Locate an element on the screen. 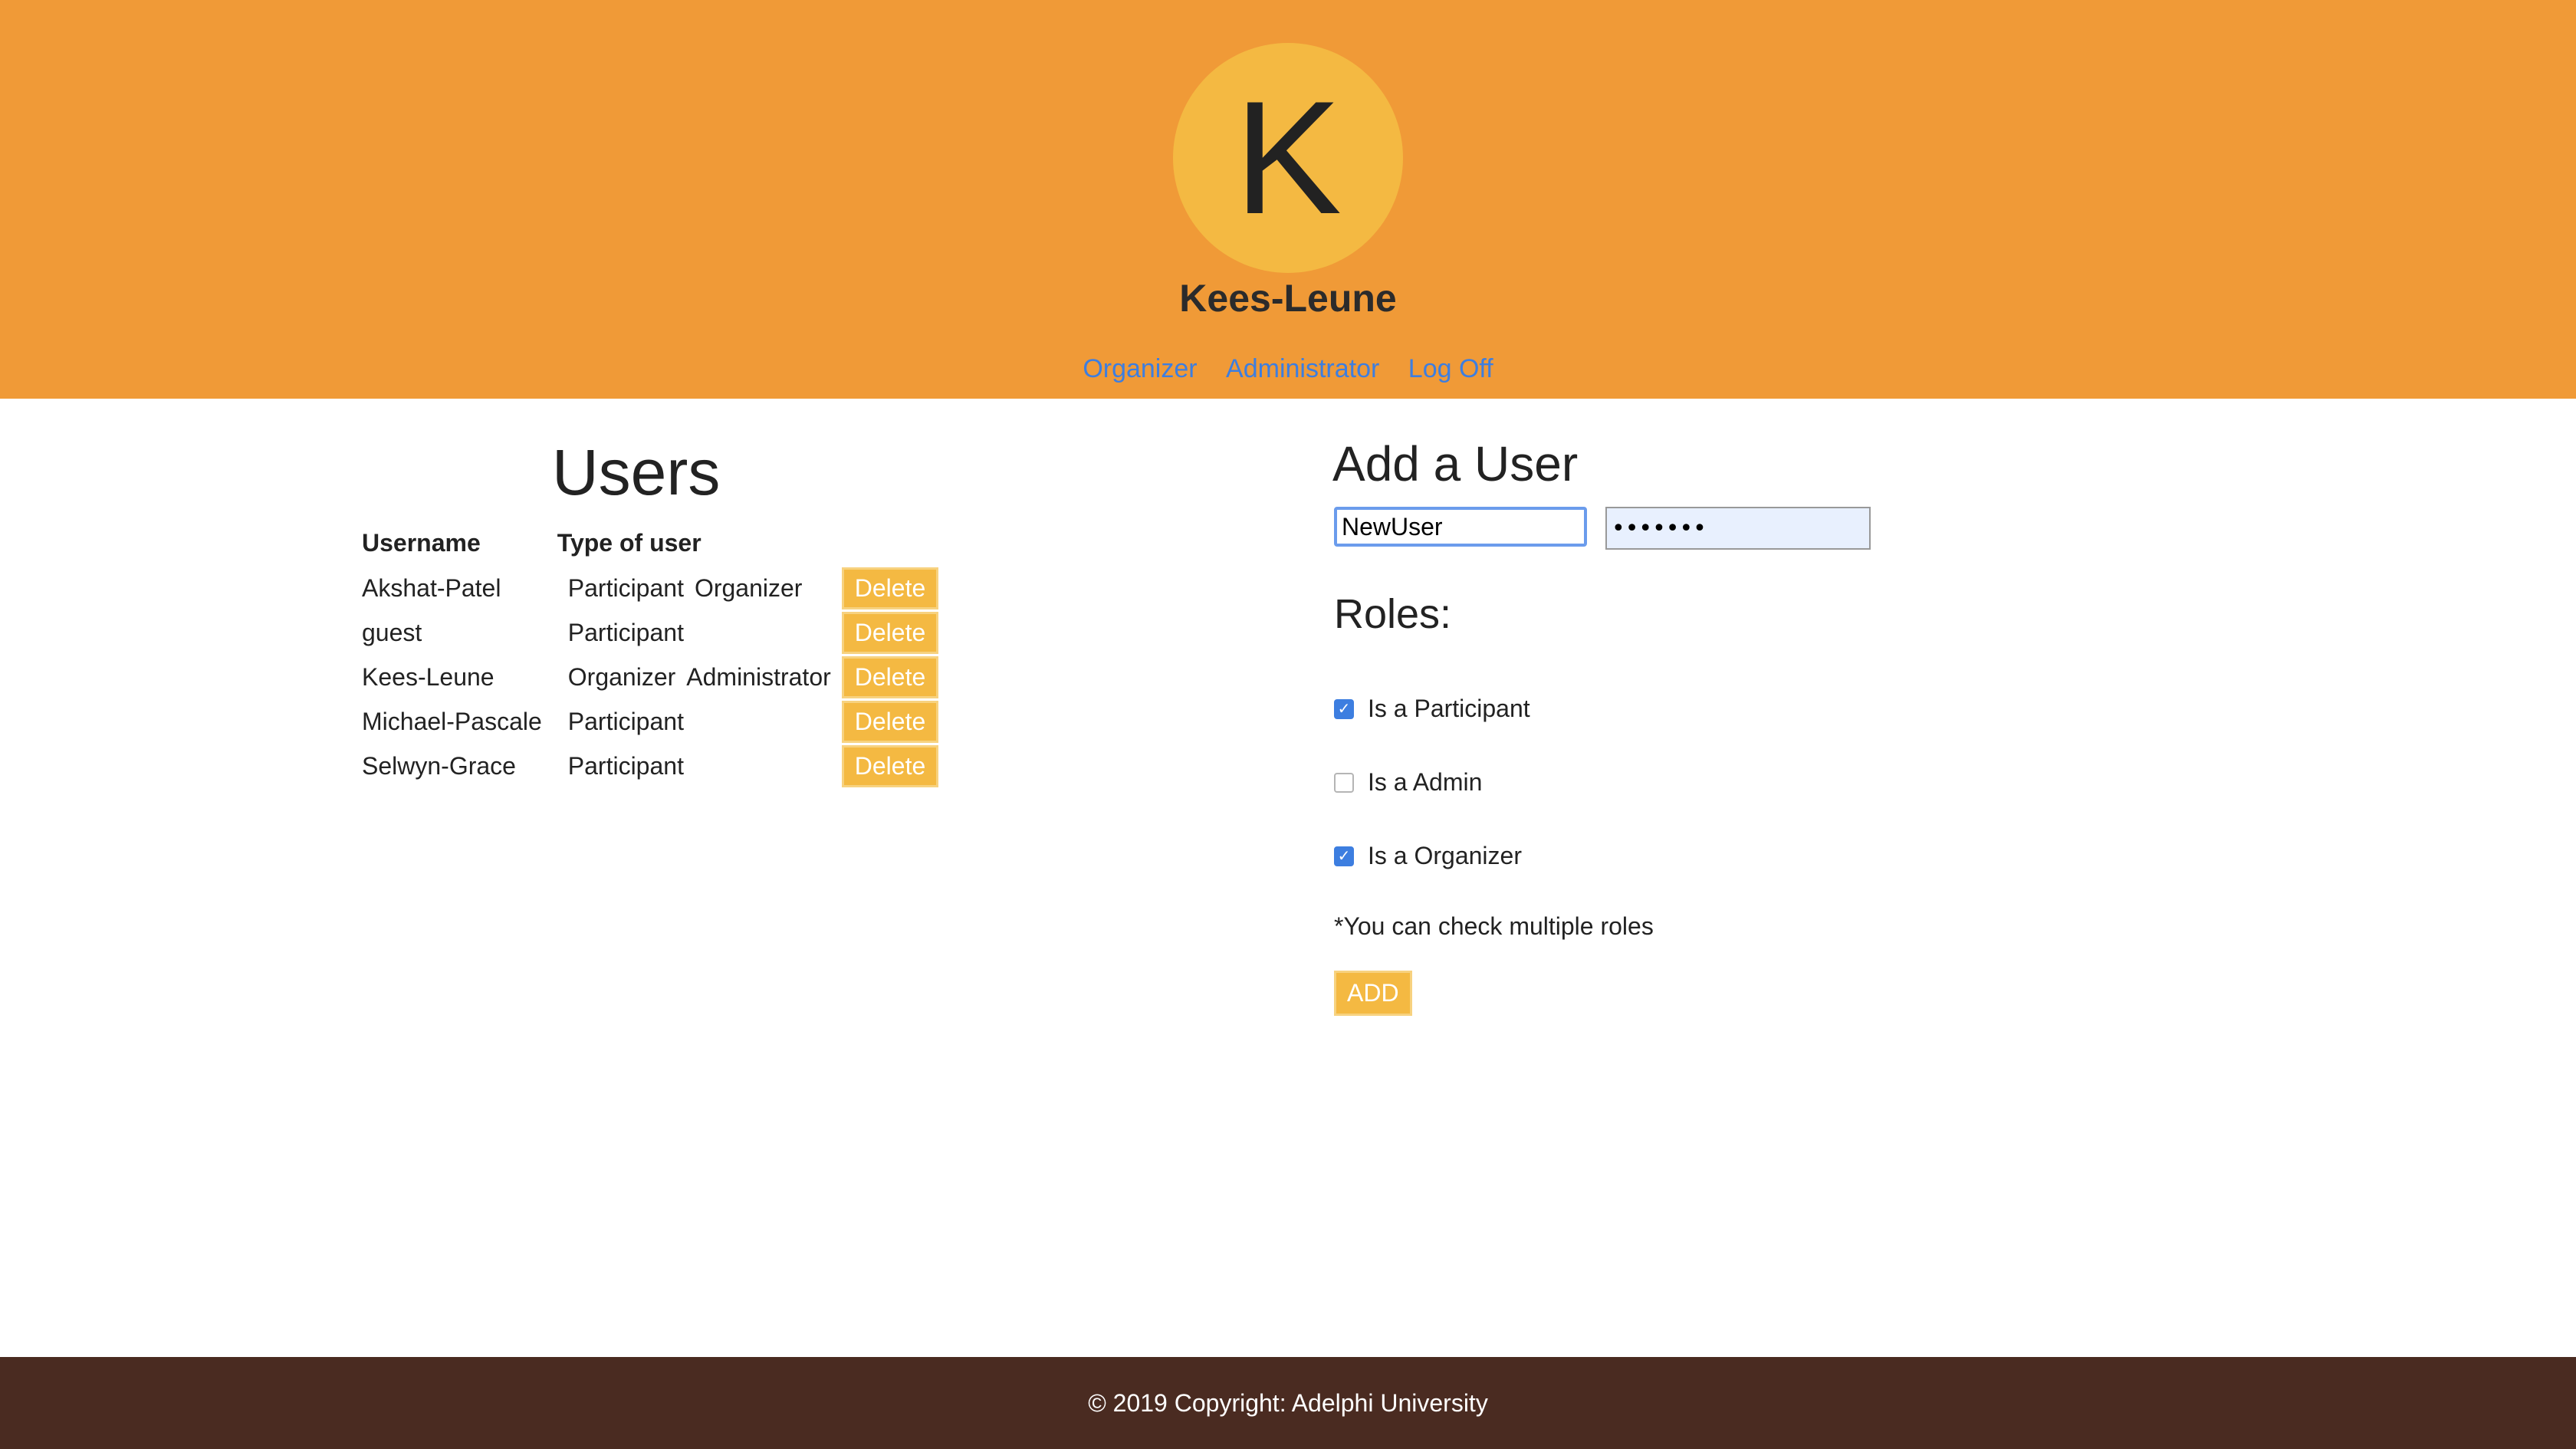 The height and width of the screenshot is (1449, 2576). role-admin: Is a Admin is located at coordinates (1408, 783).